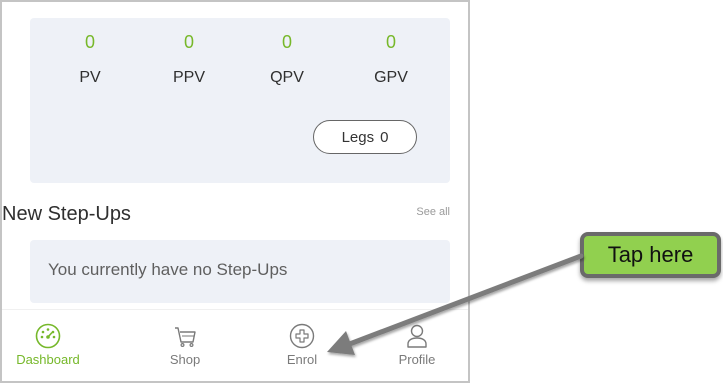 This screenshot has height=385, width=723. What do you see at coordinates (302, 359) in the screenshot?
I see `nav-enrol-label: Enrol` at bounding box center [302, 359].